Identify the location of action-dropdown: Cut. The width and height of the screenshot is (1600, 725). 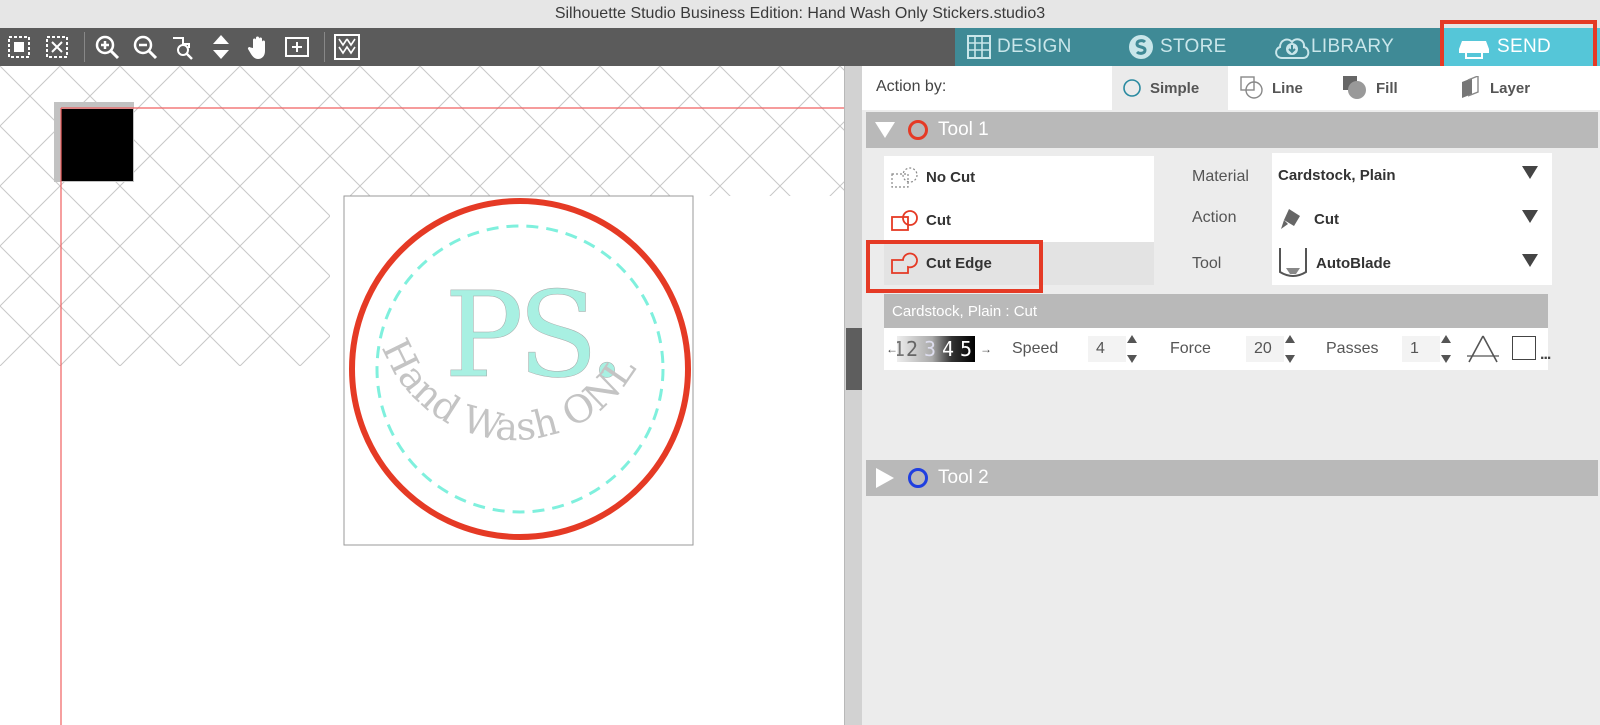
(1412, 219).